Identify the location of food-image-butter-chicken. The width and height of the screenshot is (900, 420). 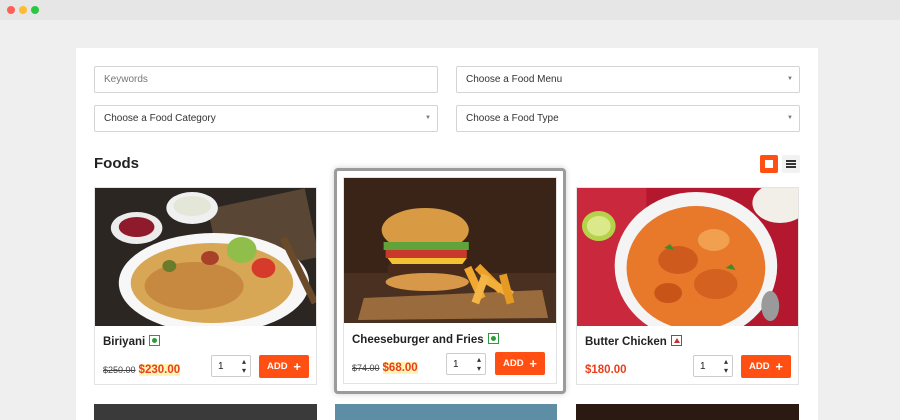
(687, 257).